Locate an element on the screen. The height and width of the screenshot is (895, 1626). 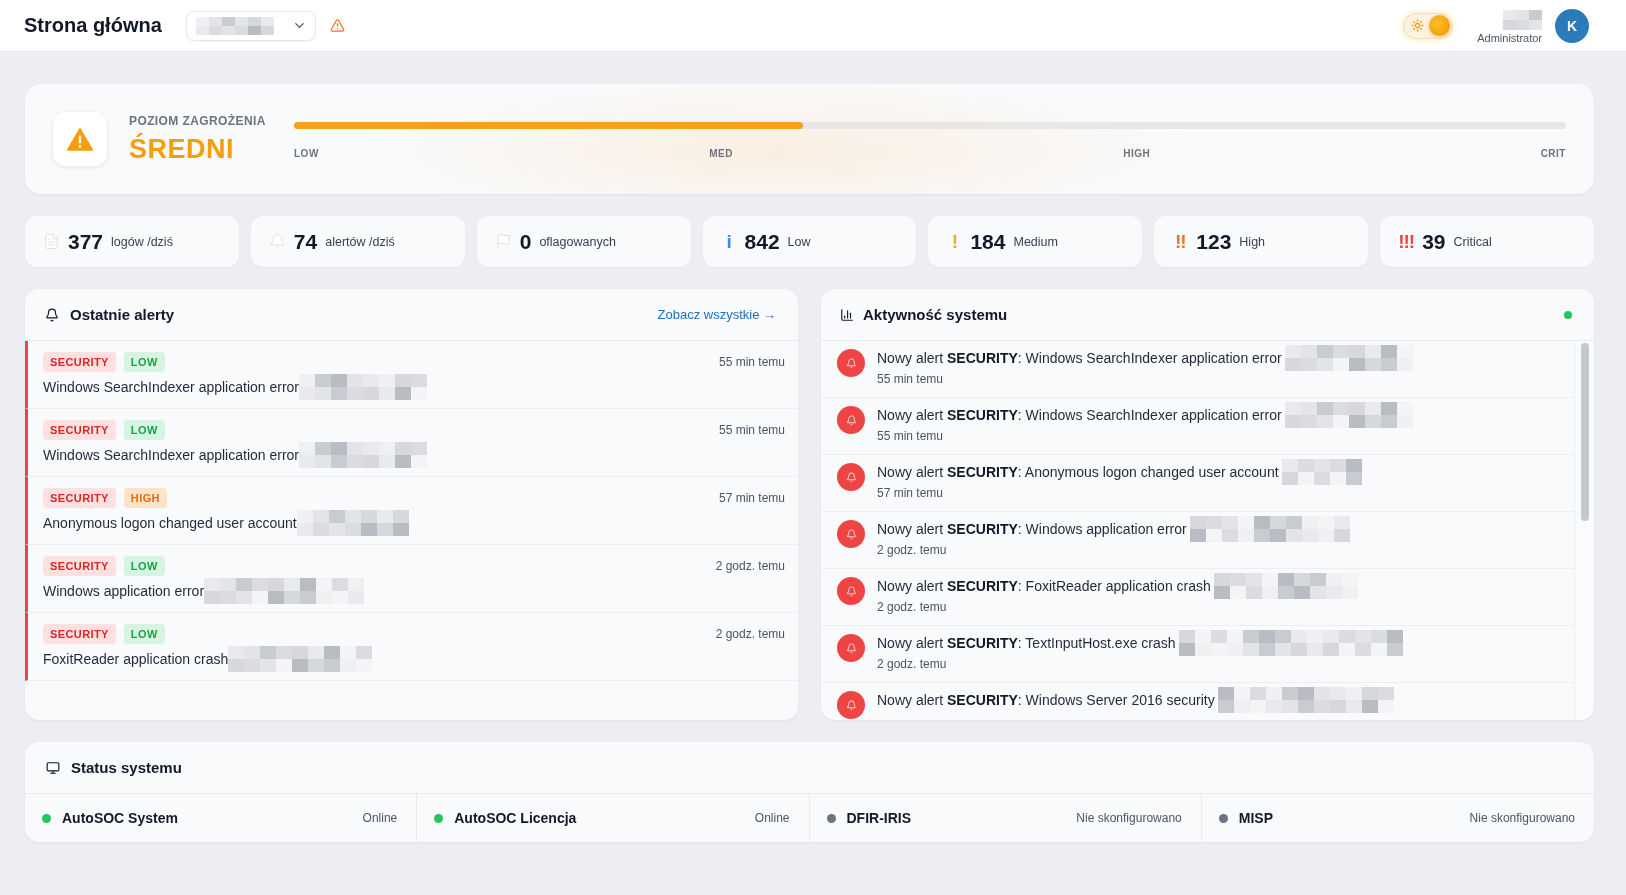
sun-icon is located at coordinates (1418, 25).